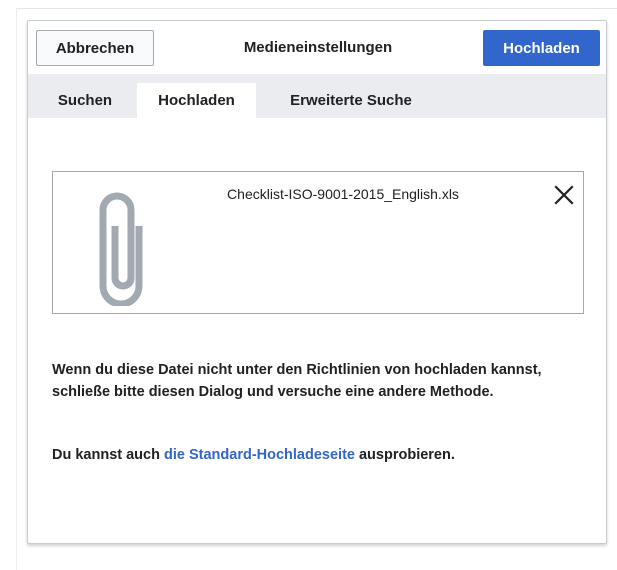  I want to click on tab-search: Suchen, so click(85, 100).